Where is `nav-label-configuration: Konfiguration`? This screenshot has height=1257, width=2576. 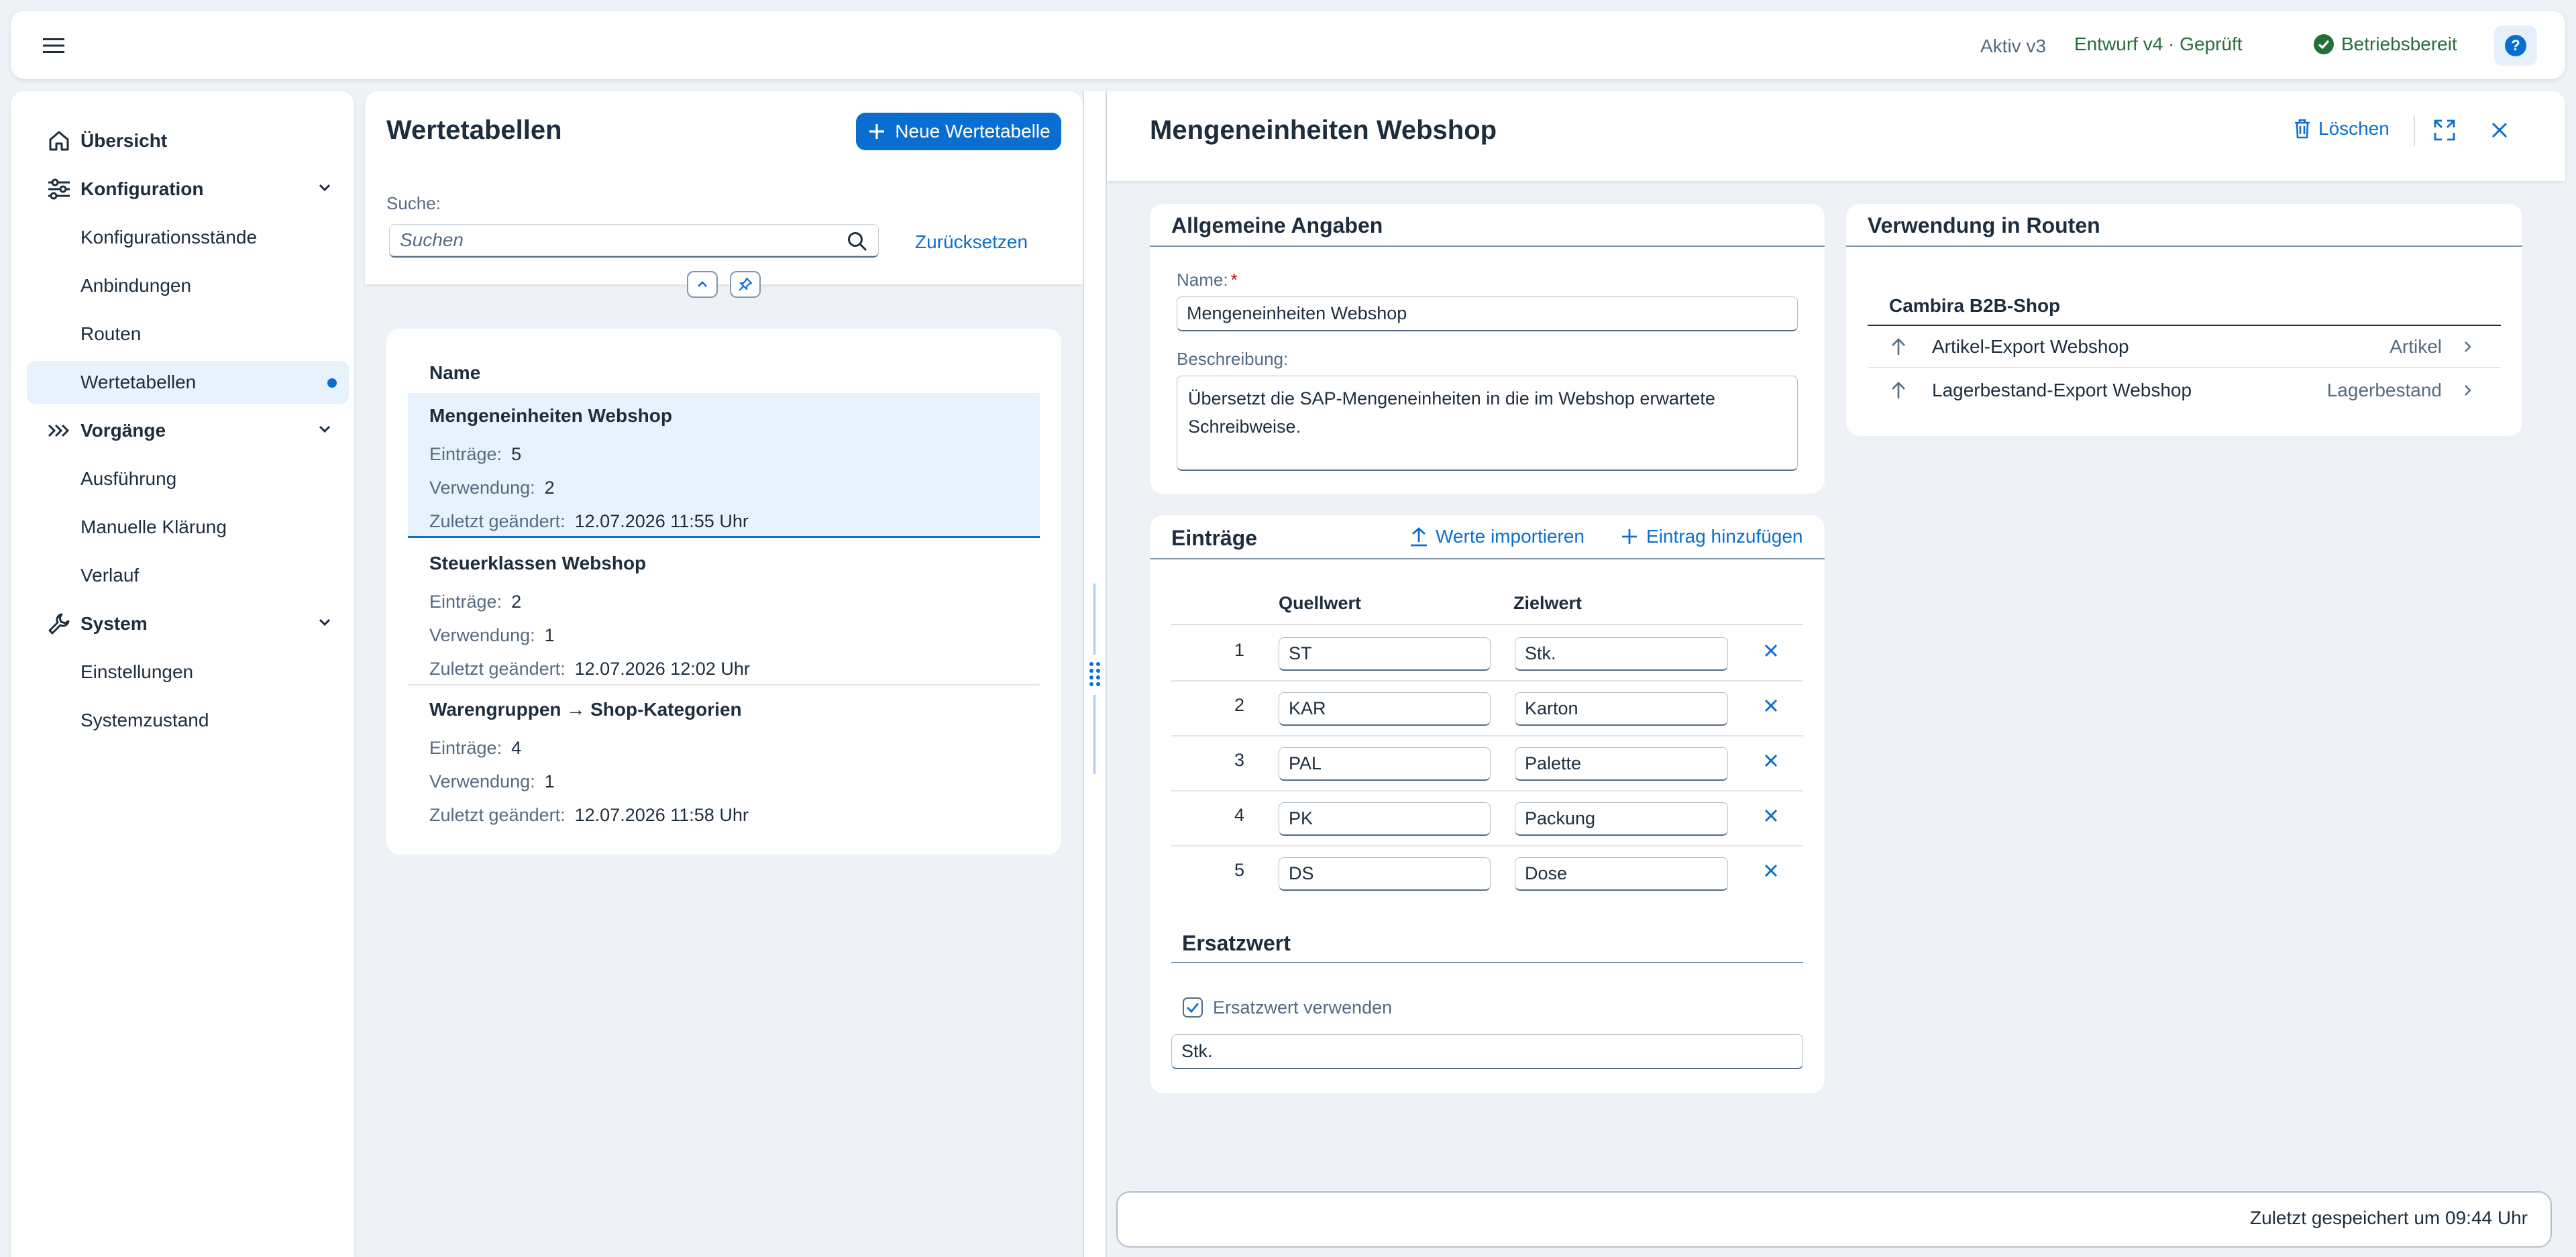 nav-label-configuration: Konfiguration is located at coordinates (142, 188).